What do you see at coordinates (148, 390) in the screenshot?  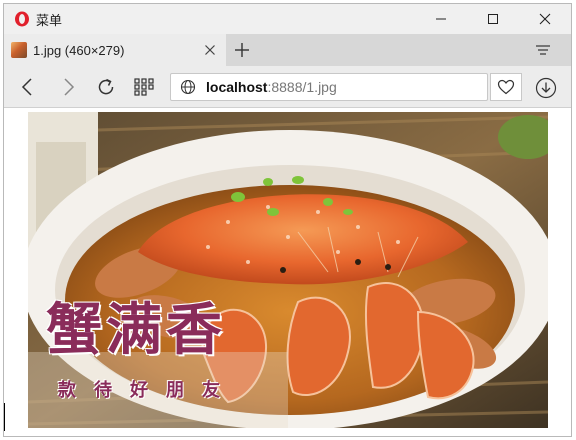 I see `caption-subtitle: 款待好朋友` at bounding box center [148, 390].